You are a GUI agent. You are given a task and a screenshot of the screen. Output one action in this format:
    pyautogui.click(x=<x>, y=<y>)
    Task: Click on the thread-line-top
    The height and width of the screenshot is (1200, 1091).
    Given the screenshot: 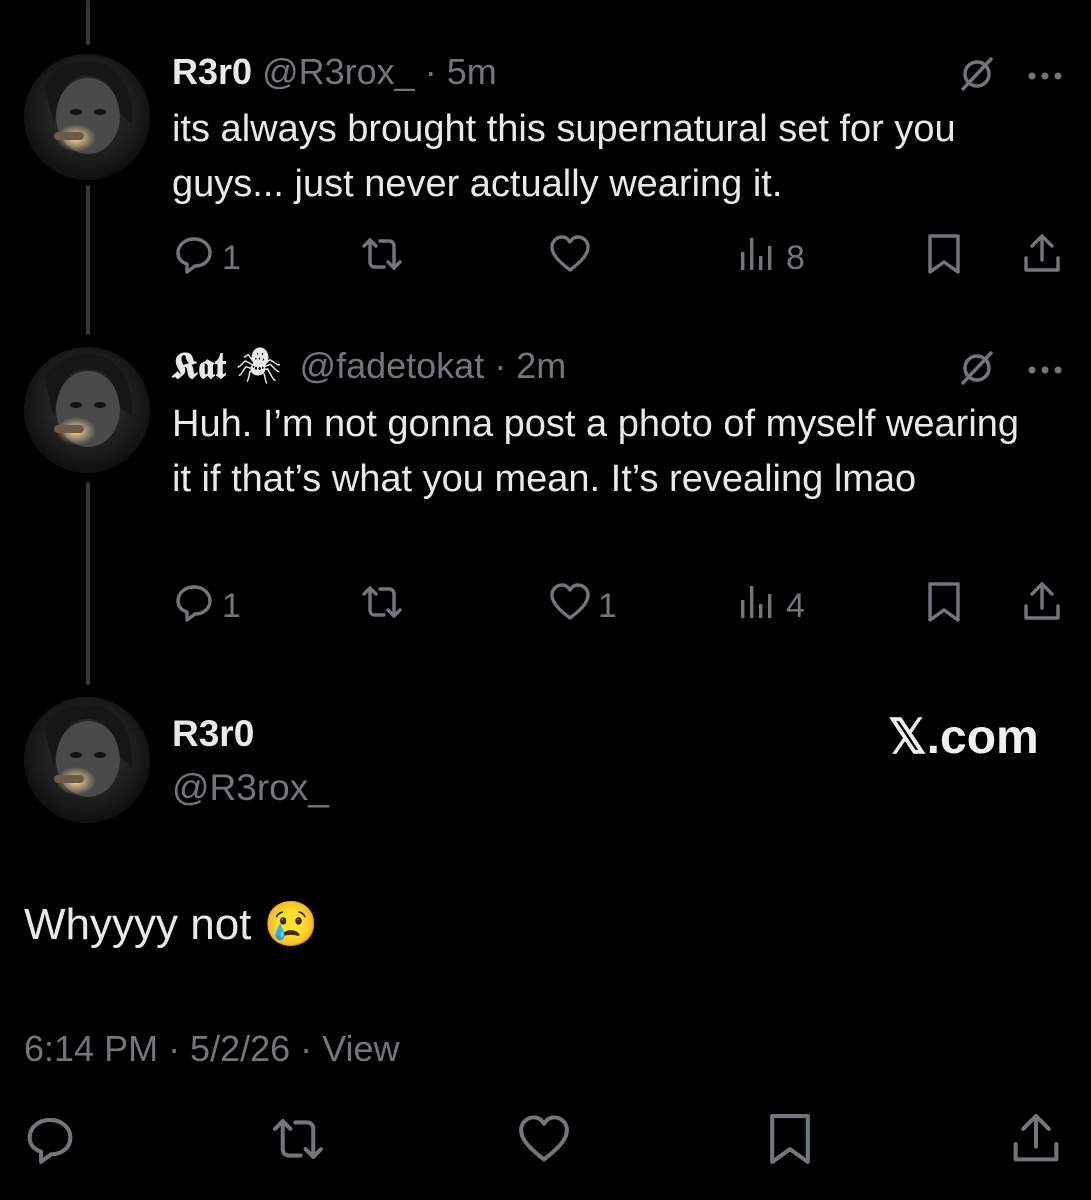 What is the action you would take?
    pyautogui.click(x=88, y=22)
    